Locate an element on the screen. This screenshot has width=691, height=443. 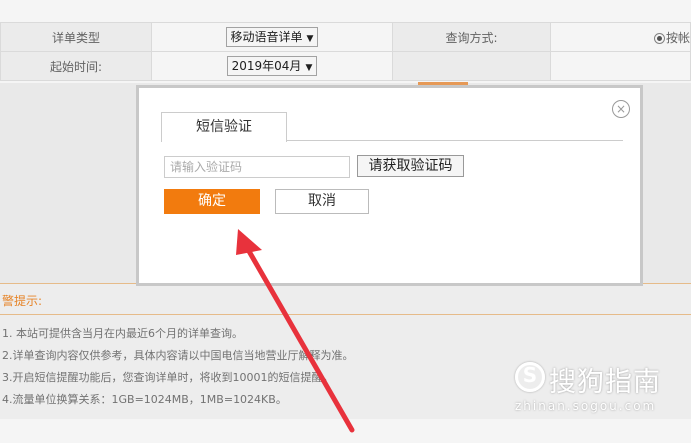
watermark-url: zhinan.sogou.com is located at coordinates (586, 406).